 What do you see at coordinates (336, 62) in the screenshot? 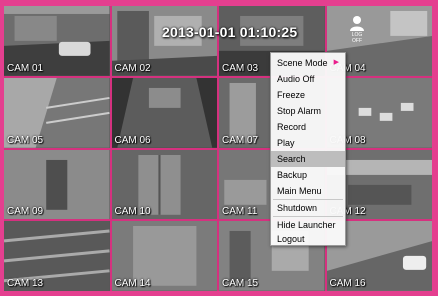
I see `submenu-arrow-icon: ▶` at bounding box center [336, 62].